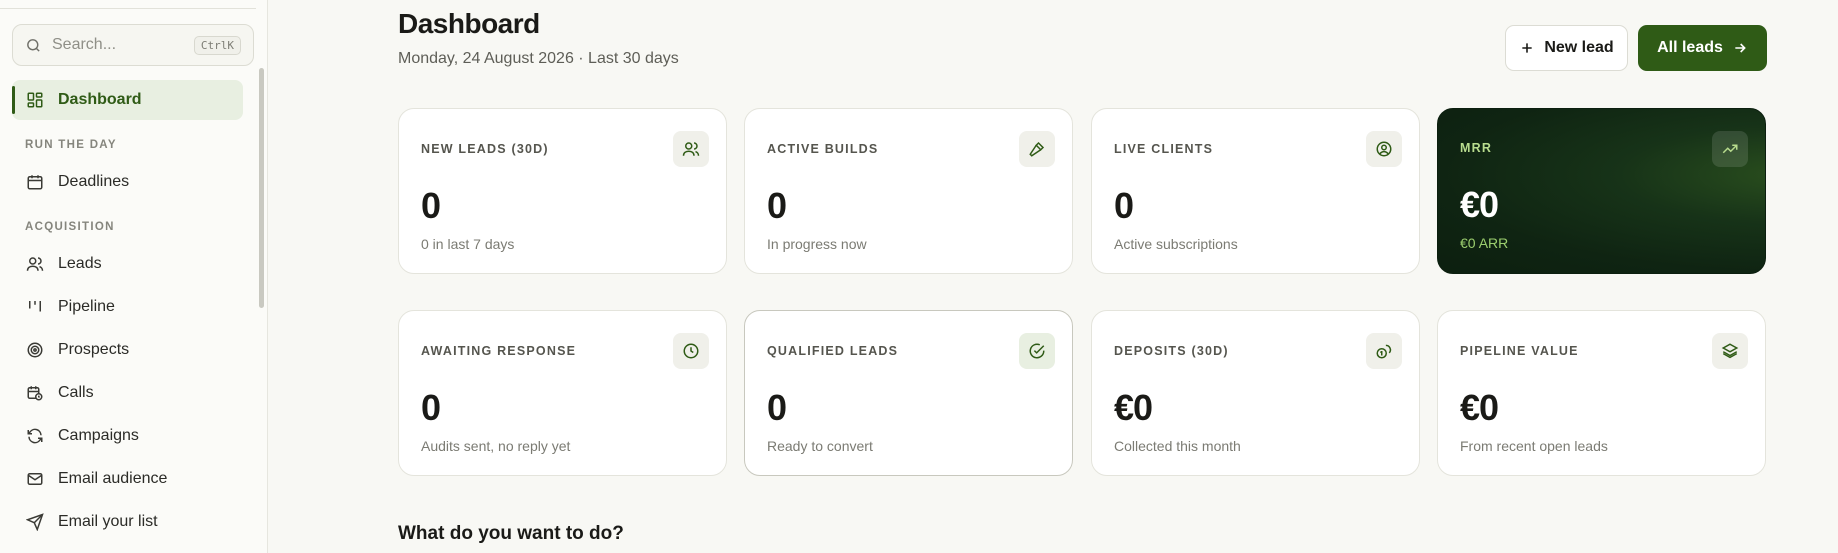 Image resolution: width=1838 pixels, height=553 pixels. What do you see at coordinates (1690, 47) in the screenshot?
I see `all-leads-label: All leads` at bounding box center [1690, 47].